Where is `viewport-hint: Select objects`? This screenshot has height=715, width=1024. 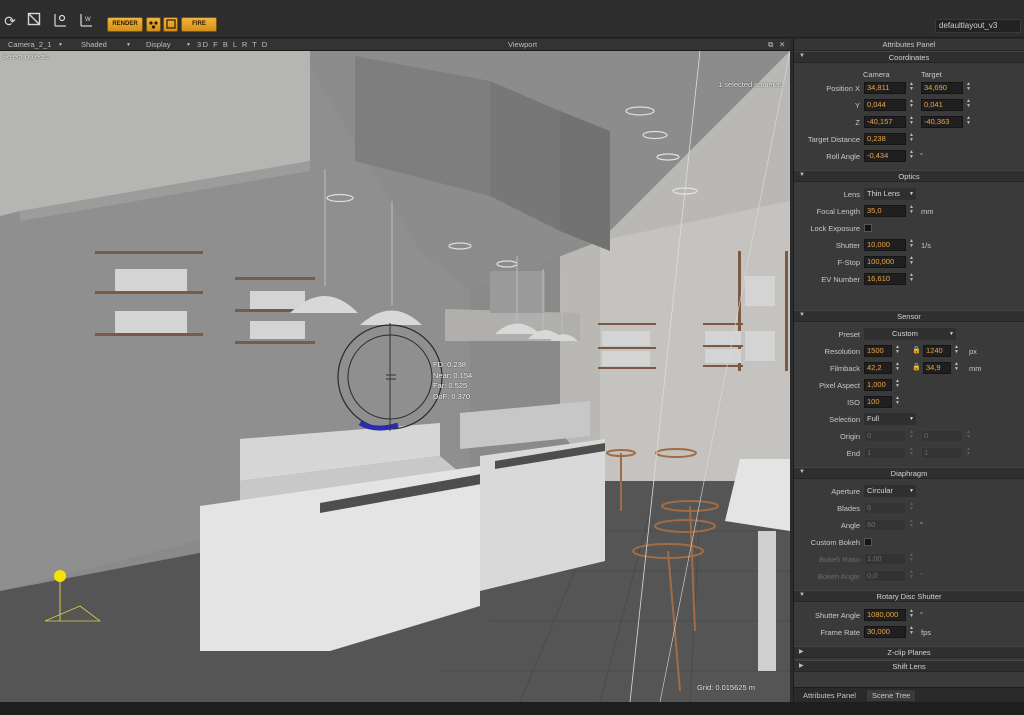 viewport-hint: Select objects is located at coordinates (25, 56).